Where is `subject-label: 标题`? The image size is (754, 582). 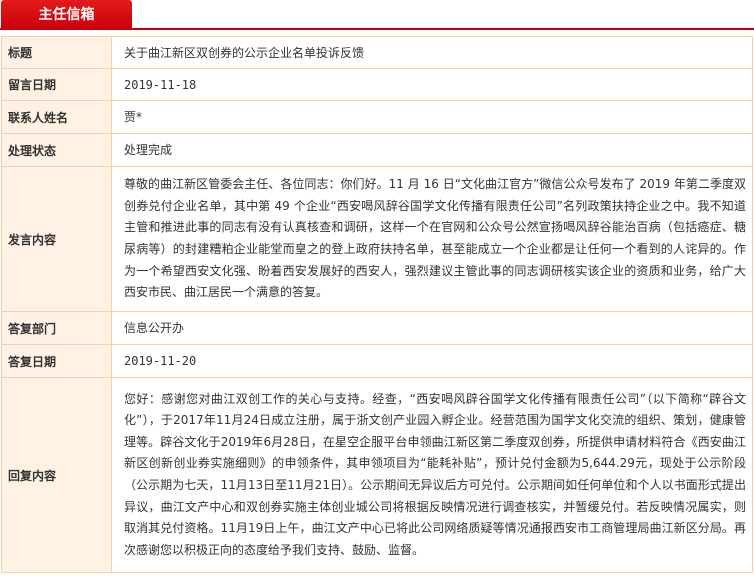 subject-label: 标题 is located at coordinates (56, 52).